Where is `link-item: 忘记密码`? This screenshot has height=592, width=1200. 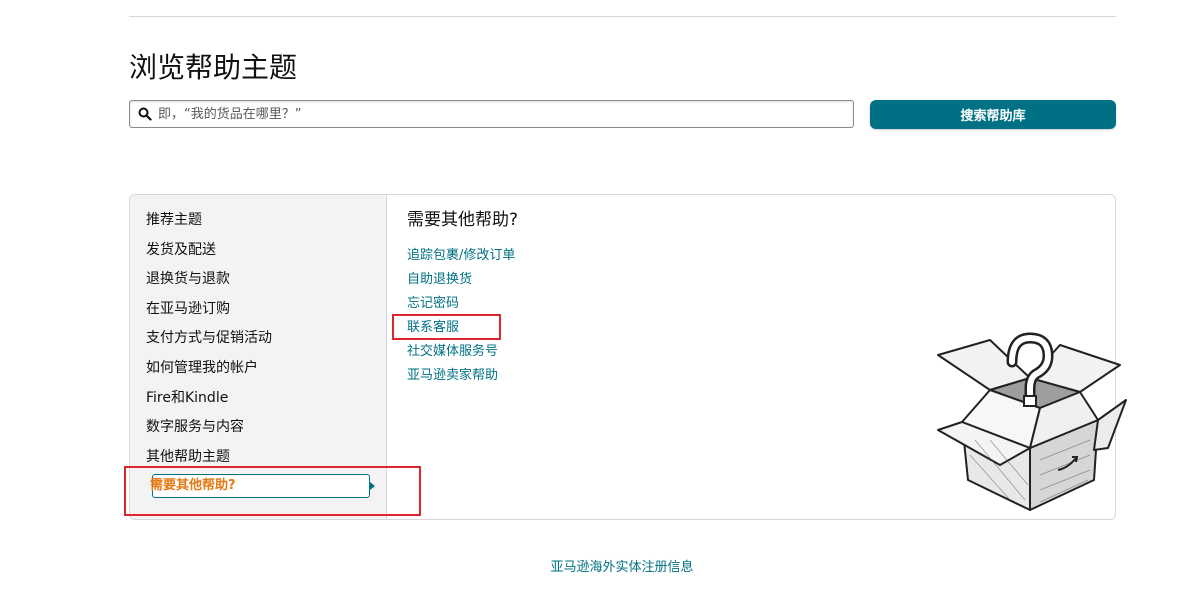 link-item: 忘记密码 is located at coordinates (461, 304).